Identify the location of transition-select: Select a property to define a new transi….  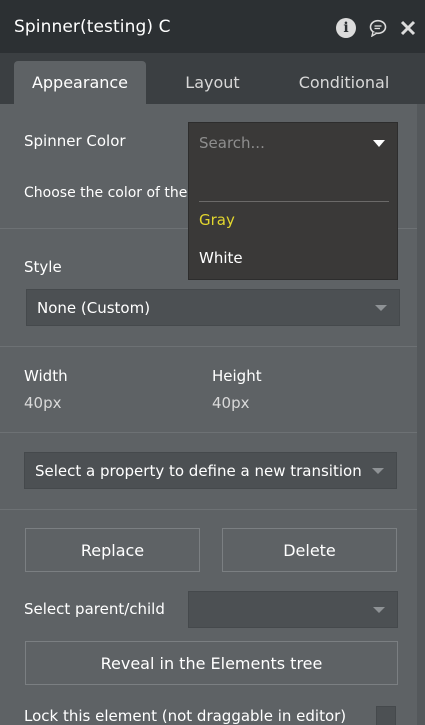
(210, 470).